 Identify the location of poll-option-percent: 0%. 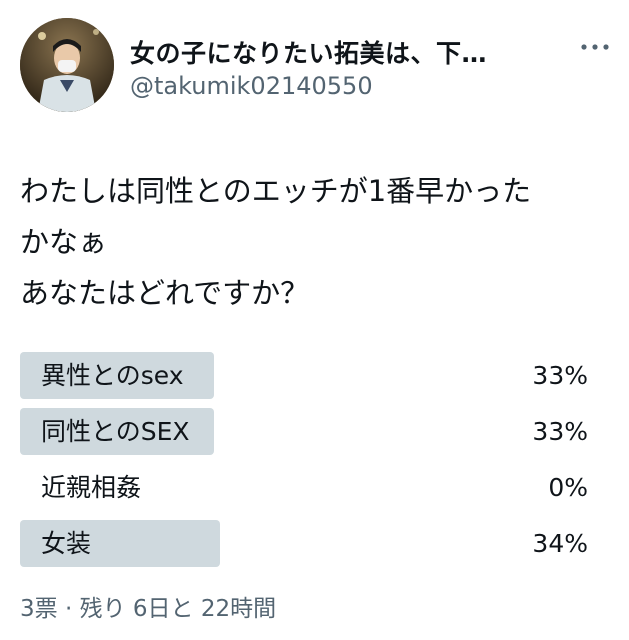
(568, 487).